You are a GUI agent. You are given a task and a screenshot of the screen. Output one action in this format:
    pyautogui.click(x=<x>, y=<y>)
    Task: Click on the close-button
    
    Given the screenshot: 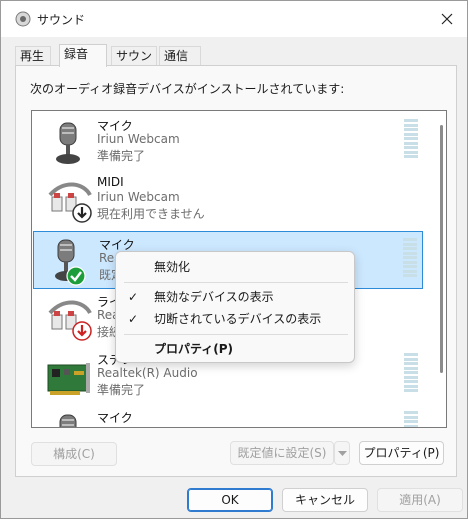 What is the action you would take?
    pyautogui.click(x=447, y=19)
    